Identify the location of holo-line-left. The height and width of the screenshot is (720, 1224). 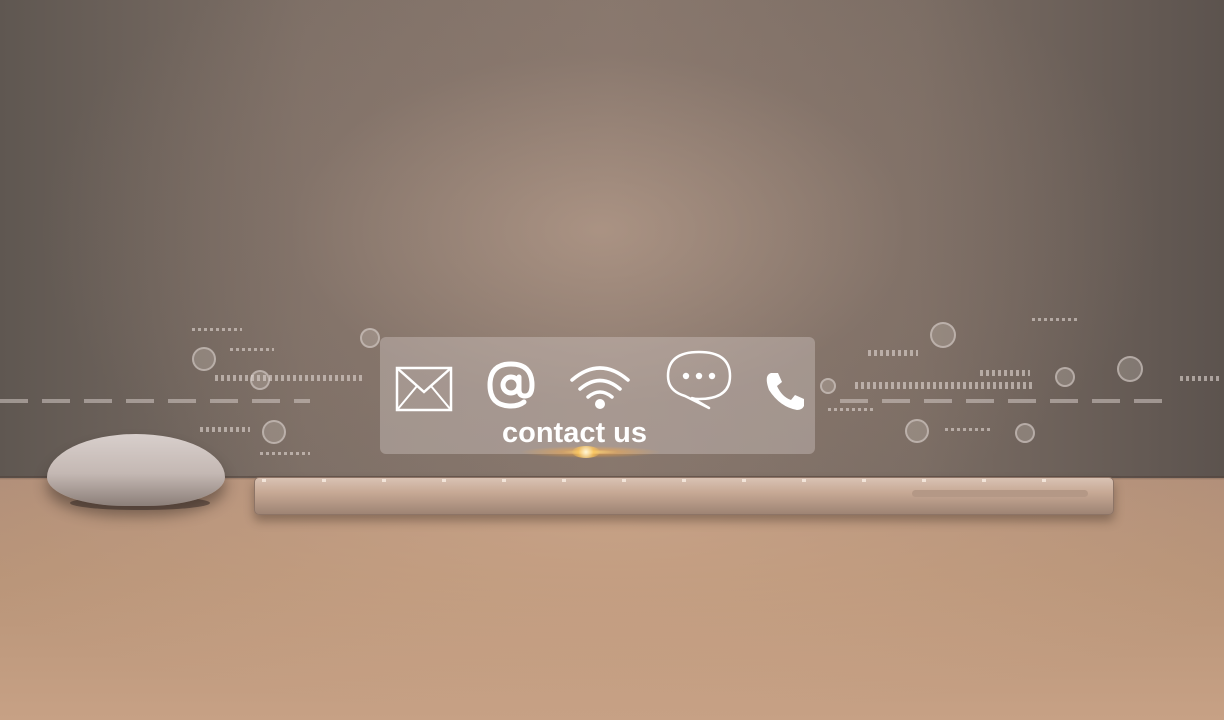
(155, 401).